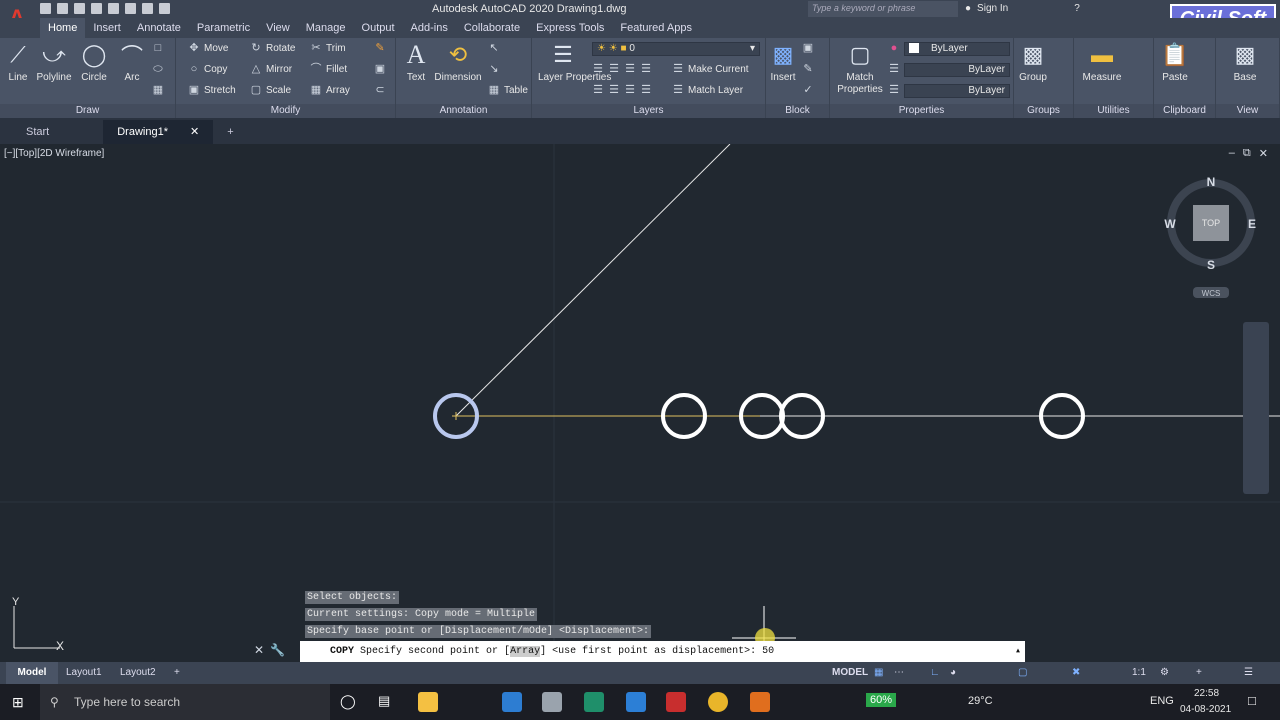 The image size is (1280, 720). What do you see at coordinates (1164, 673) in the screenshot?
I see `workspace-switch: ⚙` at bounding box center [1164, 673].